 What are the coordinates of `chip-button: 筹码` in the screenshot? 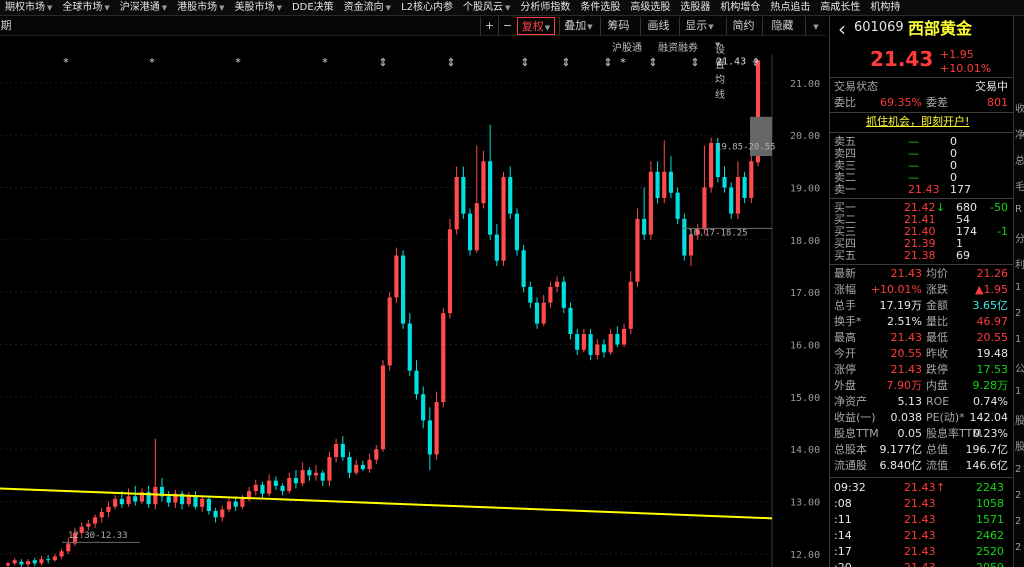 It's located at (618, 26).